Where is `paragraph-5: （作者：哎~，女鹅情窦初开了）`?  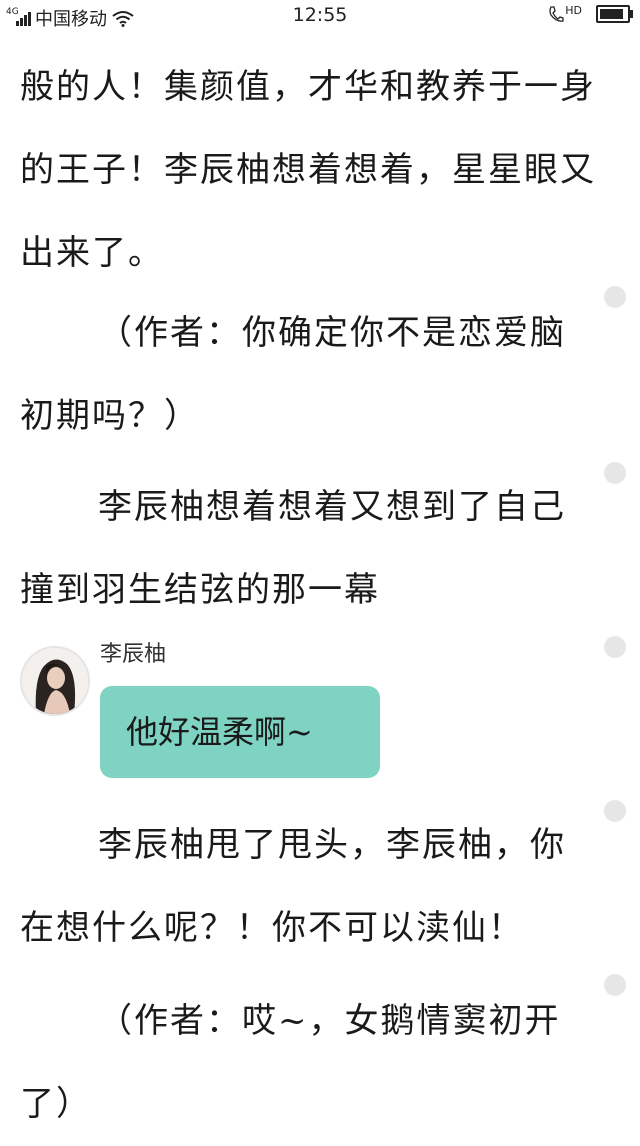
paragraph-5: （作者：哎~，女鹅情窦初开了） is located at coordinates (290, 1062).